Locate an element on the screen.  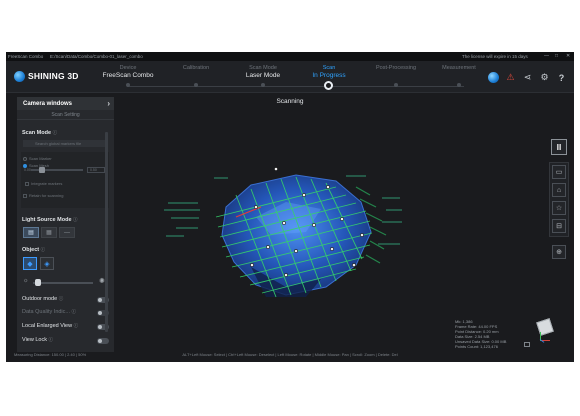
data-quality-row: Data Quality Indic... ⓘ is located at coordinates (65, 313).